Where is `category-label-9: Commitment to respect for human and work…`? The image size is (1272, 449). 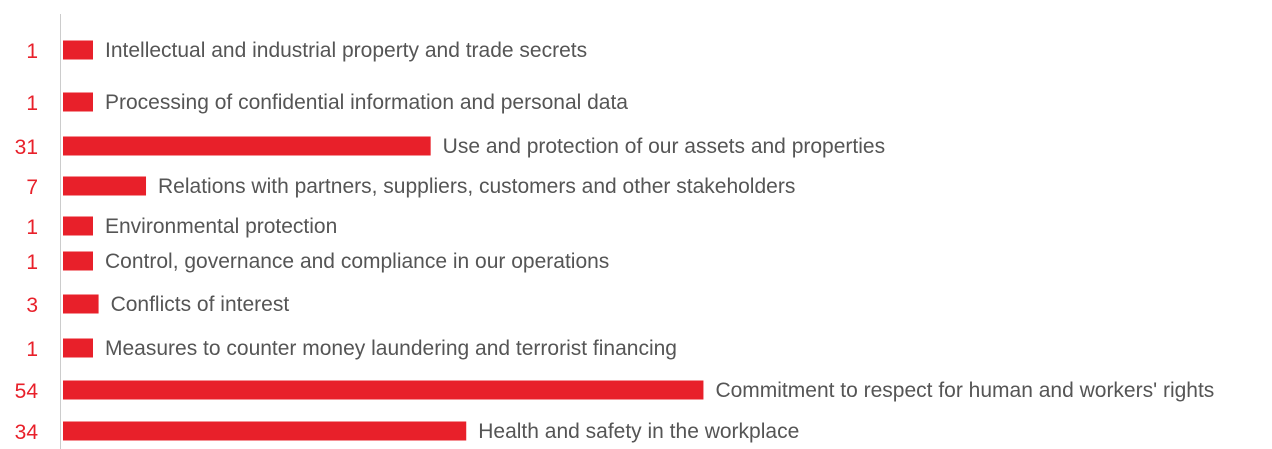 category-label-9: Commitment to respect for human and work… is located at coordinates (964, 390).